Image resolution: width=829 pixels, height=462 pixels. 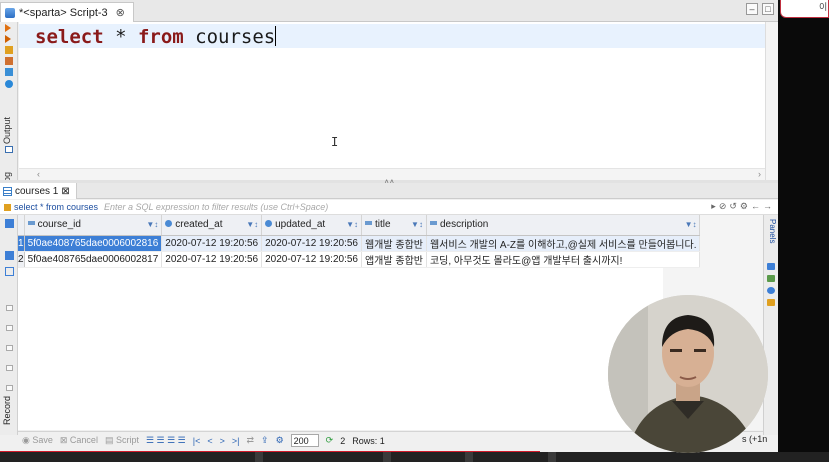 I want to click on save-button: ◉ Save, so click(x=37, y=440).